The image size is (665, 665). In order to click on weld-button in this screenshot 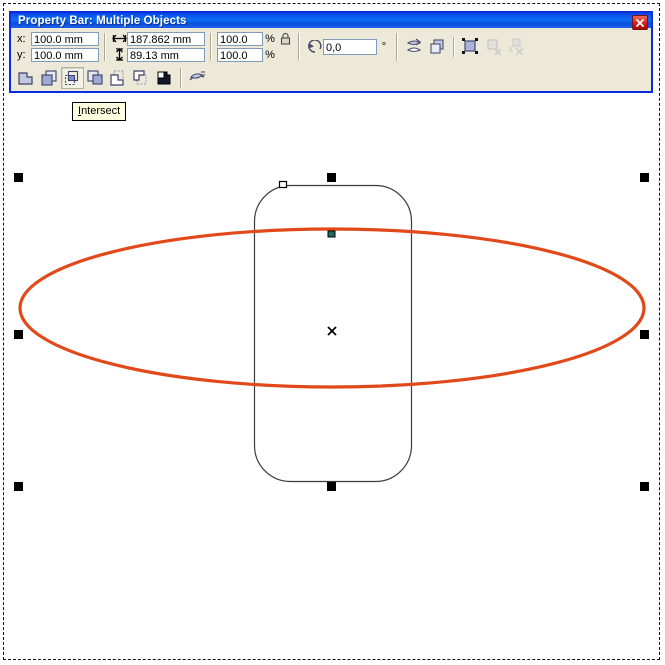, I will do `click(26, 78)`.